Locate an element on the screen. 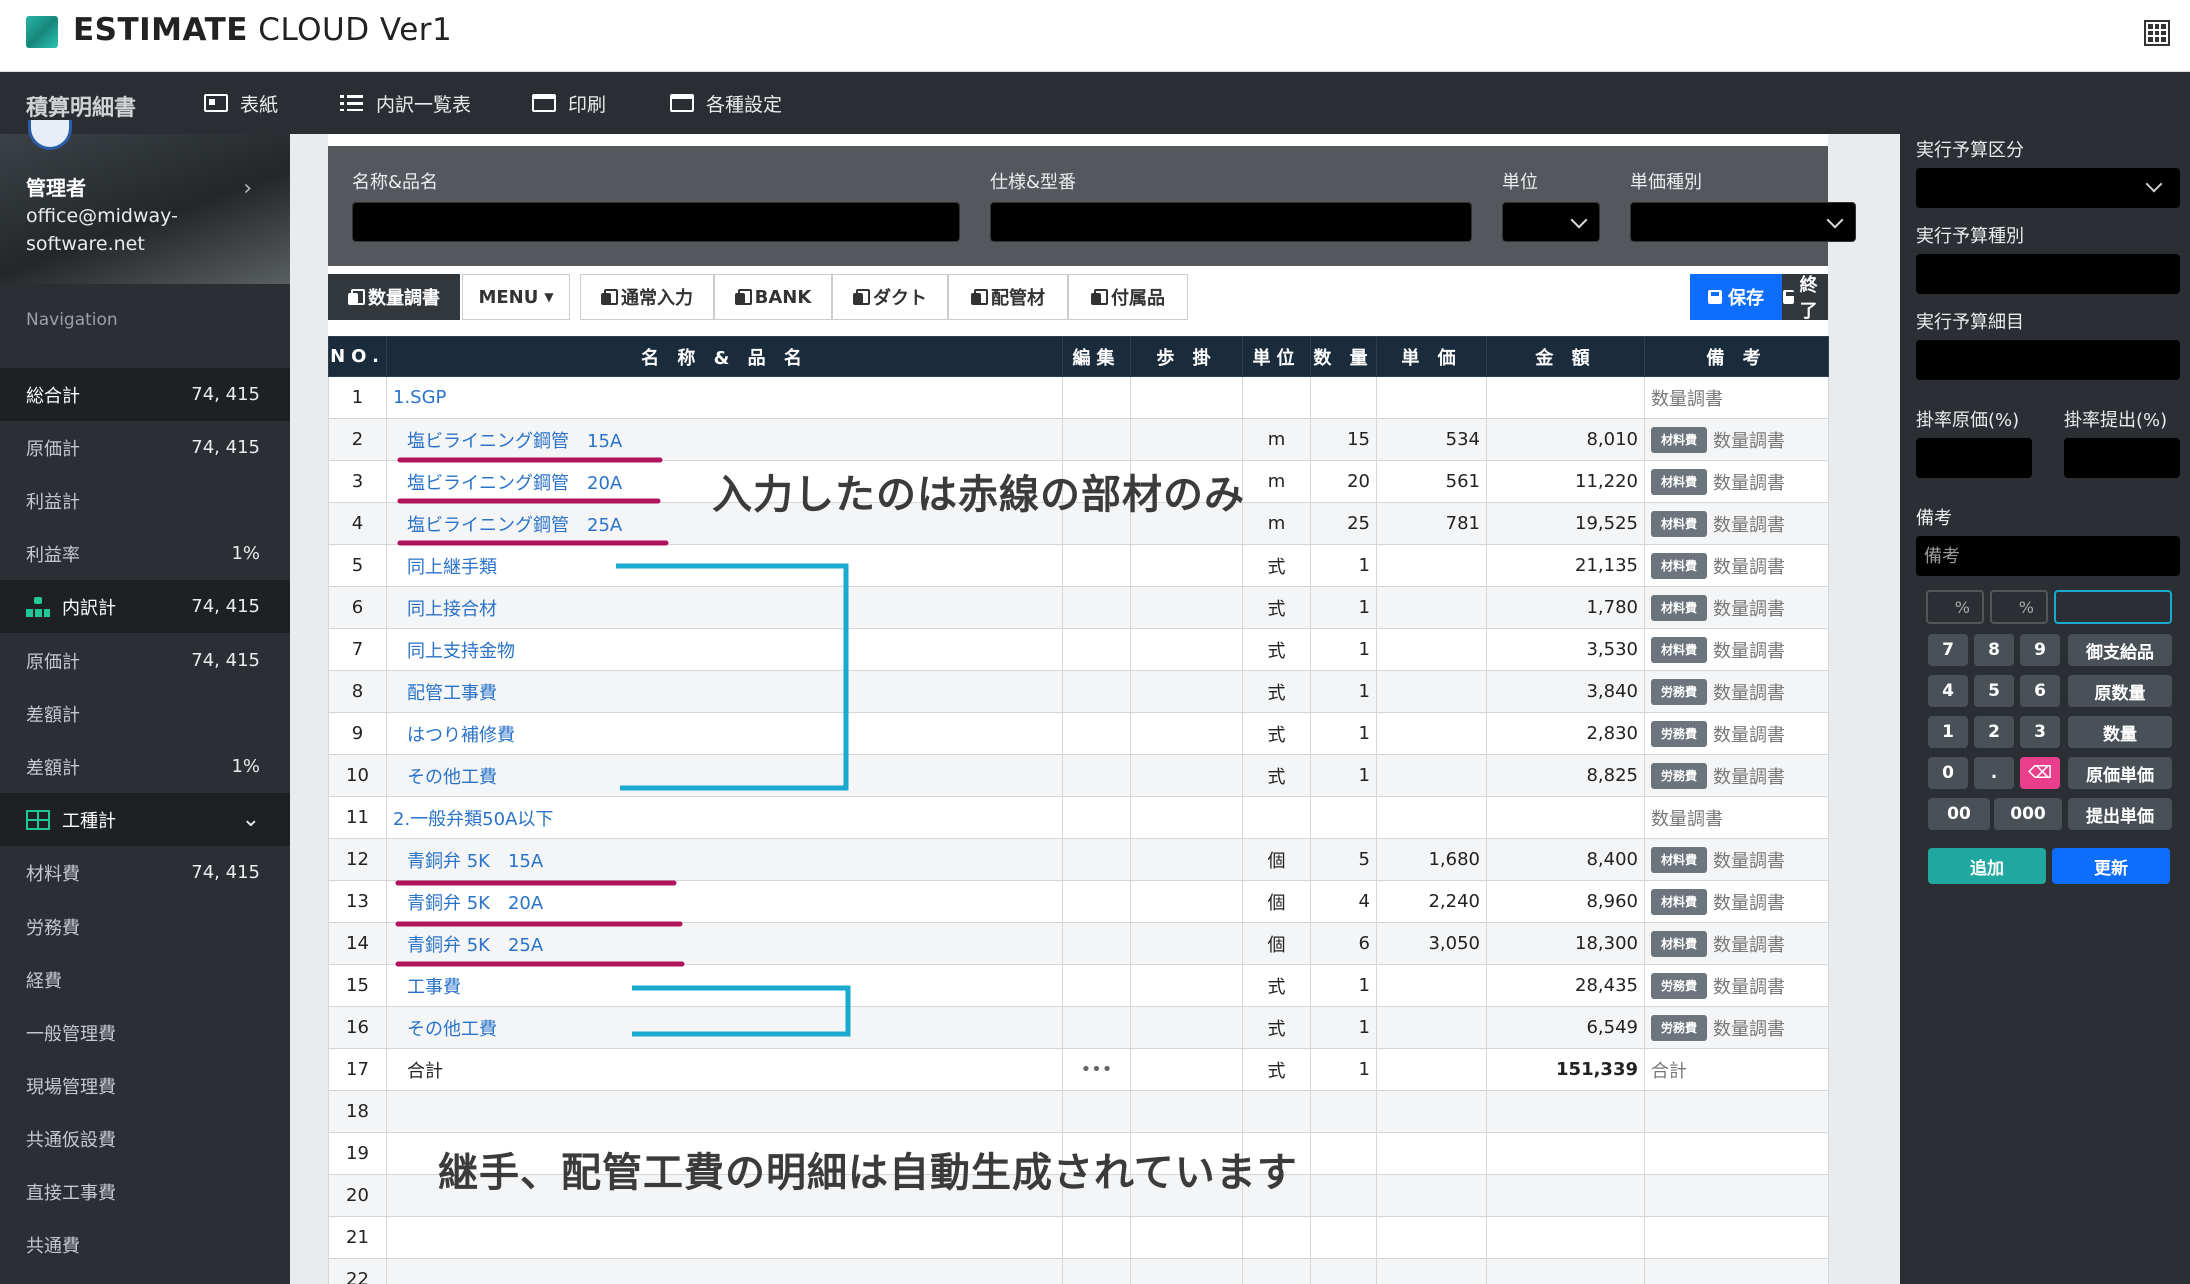  nav-print: 印刷 is located at coordinates (569, 103).